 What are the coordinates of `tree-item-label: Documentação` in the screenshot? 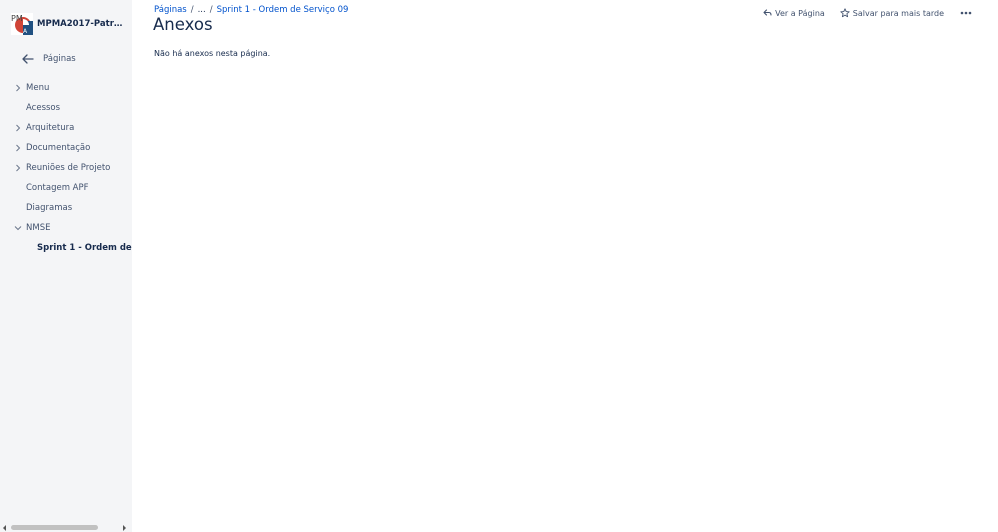 It's located at (58, 148).